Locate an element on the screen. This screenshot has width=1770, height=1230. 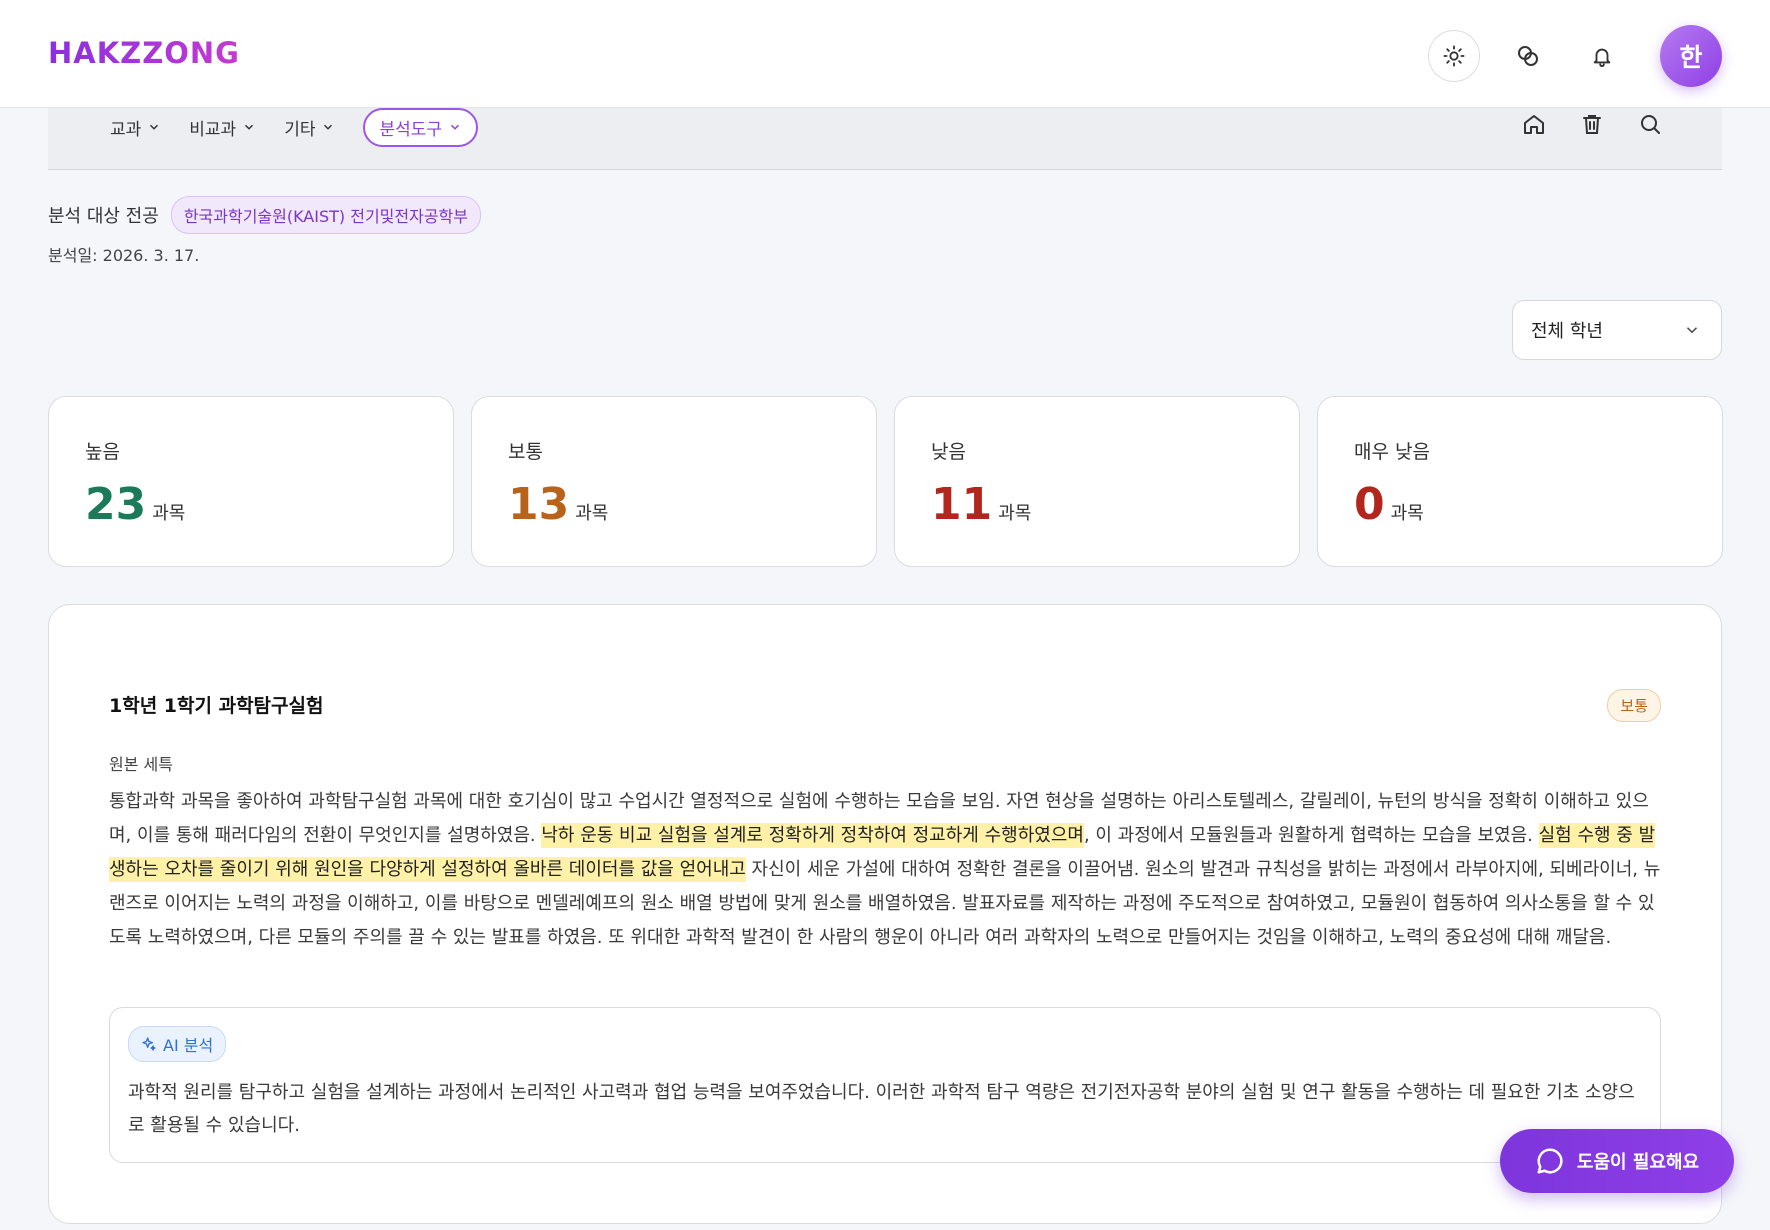
nav-item-label: 기타 is located at coordinates (300, 129).